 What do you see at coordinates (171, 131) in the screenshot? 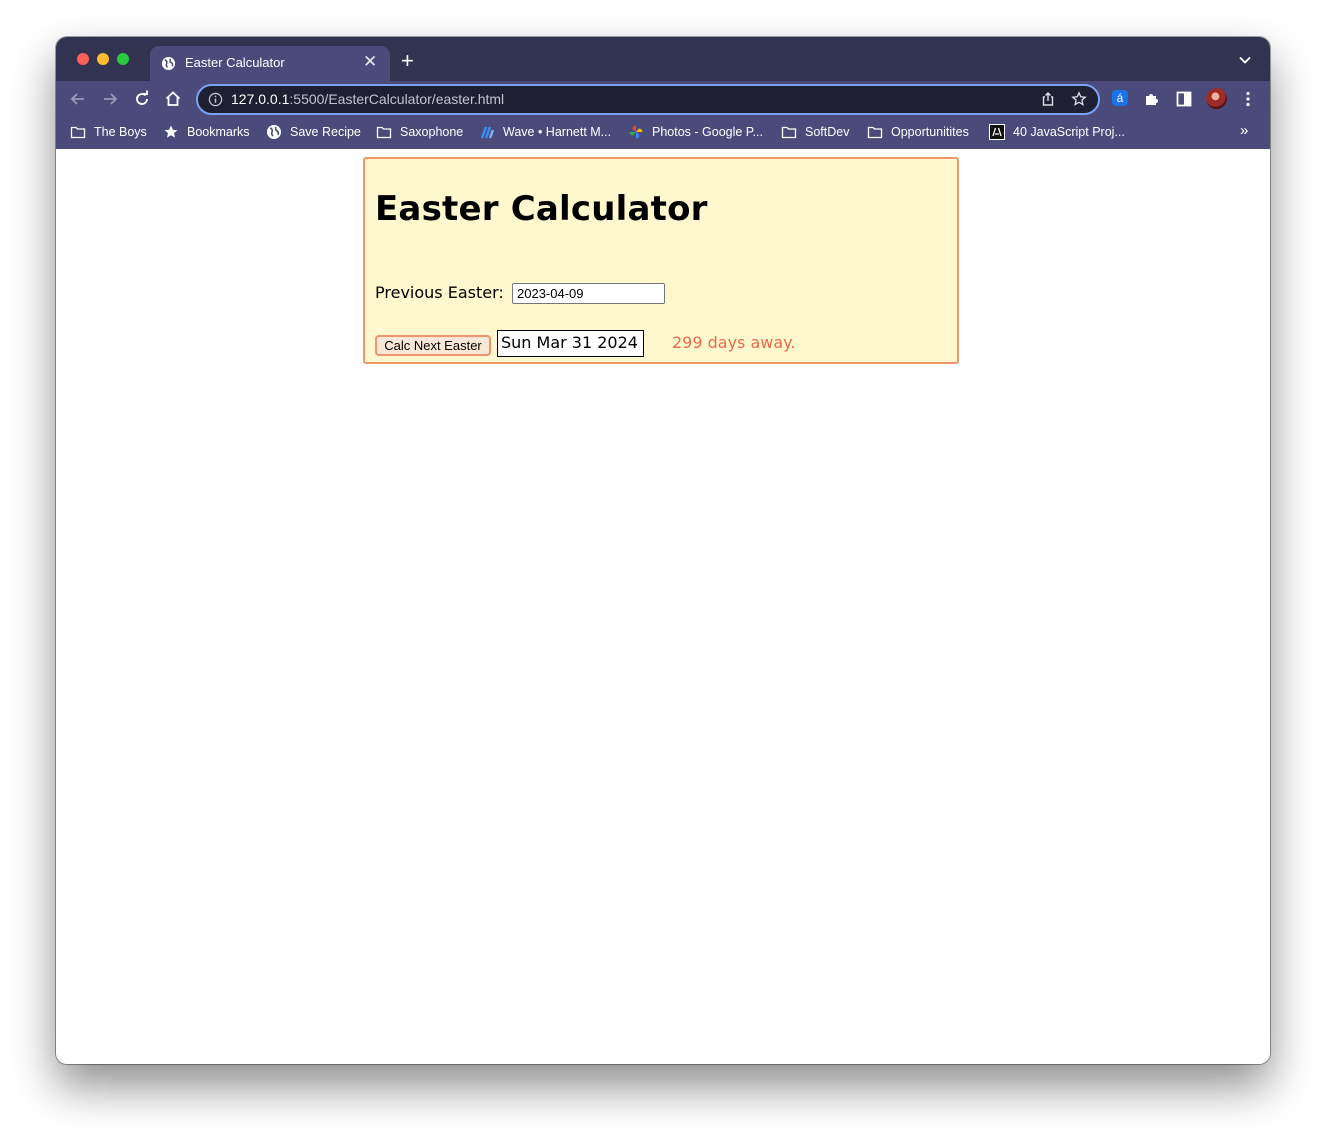
I see `star-icon` at bounding box center [171, 131].